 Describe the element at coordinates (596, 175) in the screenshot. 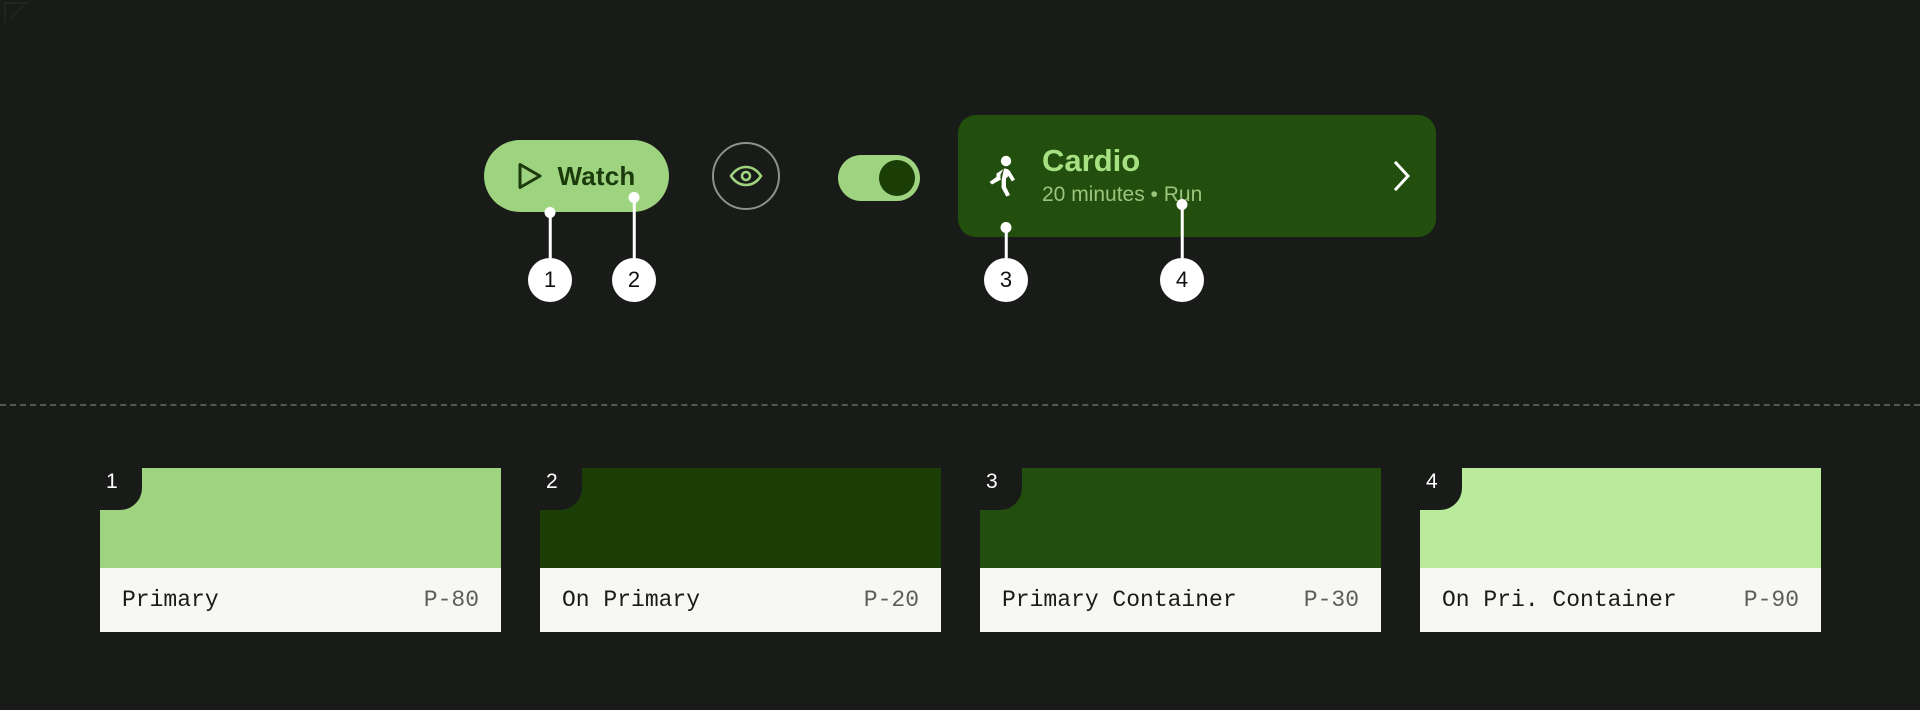

I see `watch-button-label: Watch` at that location.